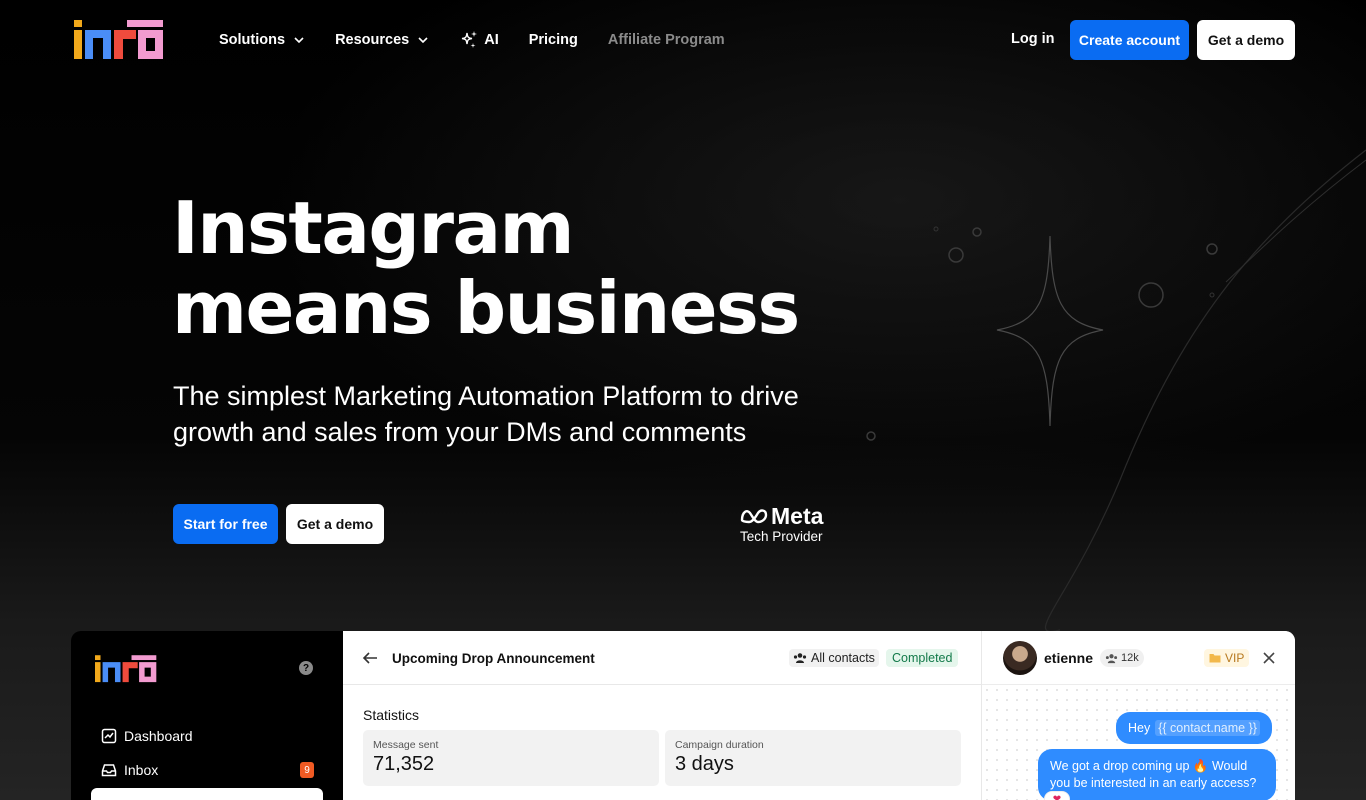  I want to click on nav-affiliate-label: Affiliate Program, so click(666, 40).